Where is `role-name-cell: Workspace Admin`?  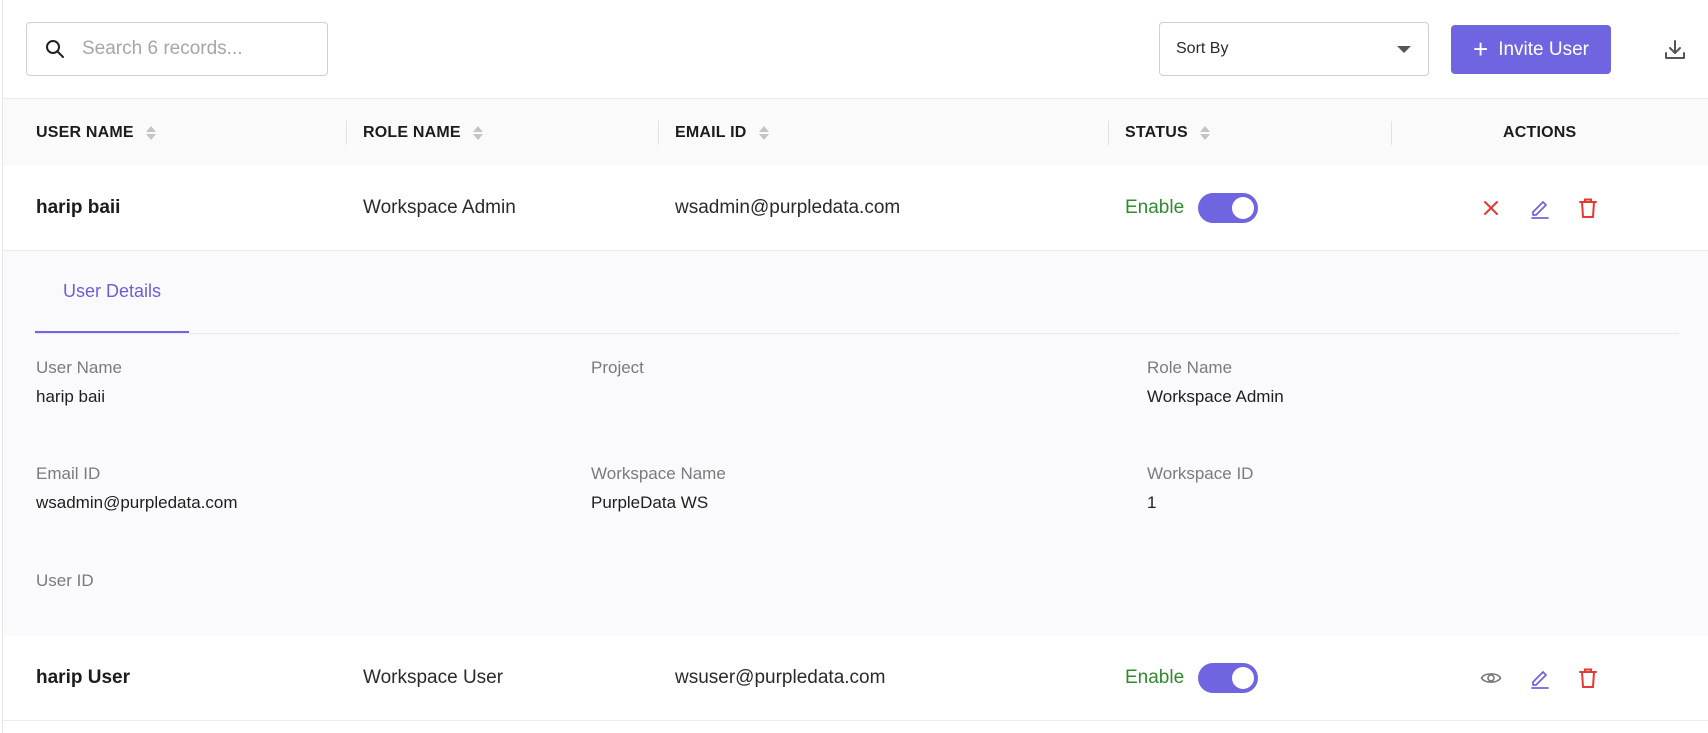 role-name-cell: Workspace Admin is located at coordinates (439, 207).